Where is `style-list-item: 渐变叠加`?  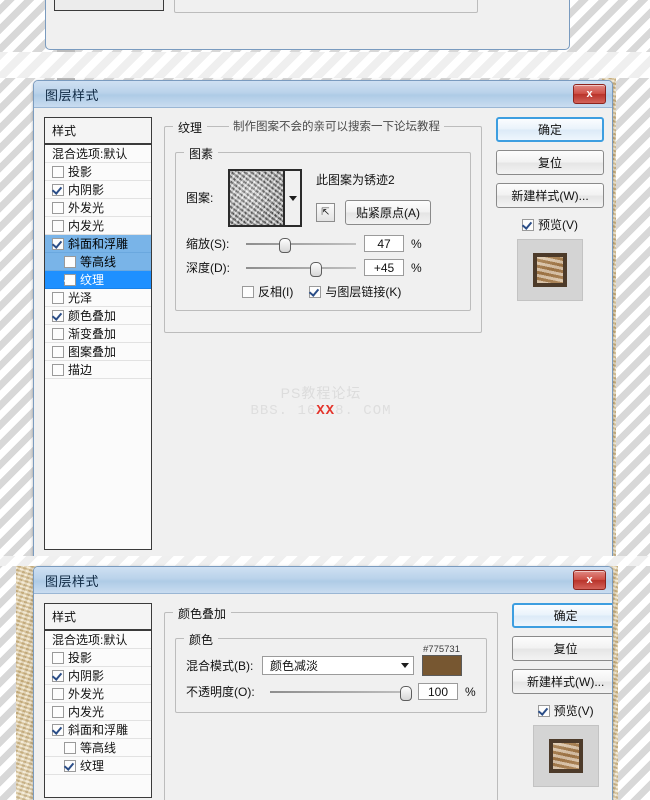 style-list-item: 渐变叠加 is located at coordinates (98, 334).